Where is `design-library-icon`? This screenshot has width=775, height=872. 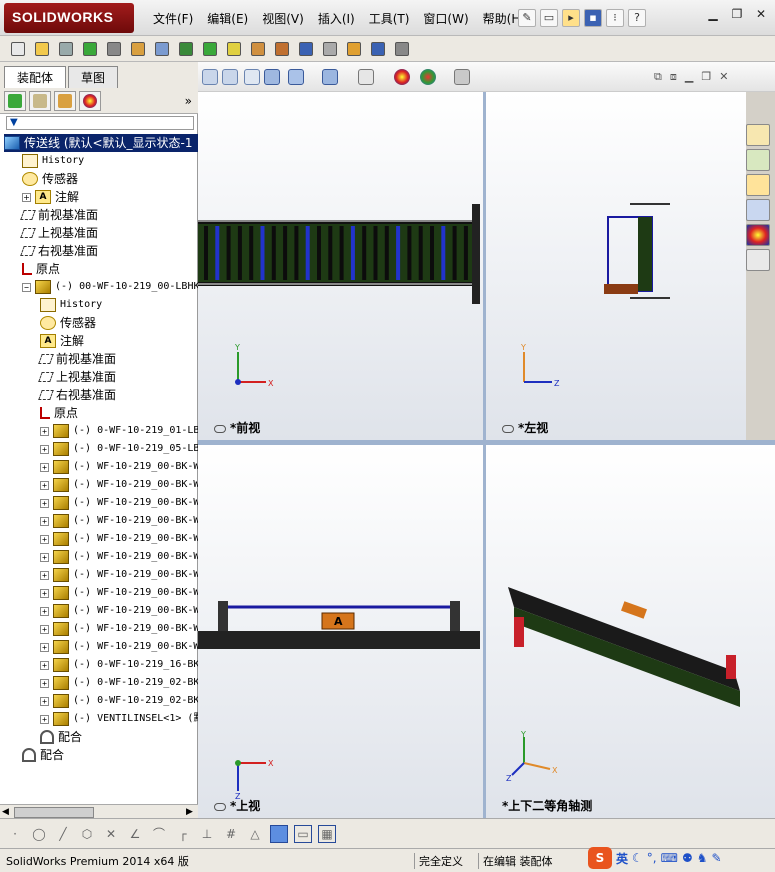
design-library-icon is located at coordinates (758, 160).